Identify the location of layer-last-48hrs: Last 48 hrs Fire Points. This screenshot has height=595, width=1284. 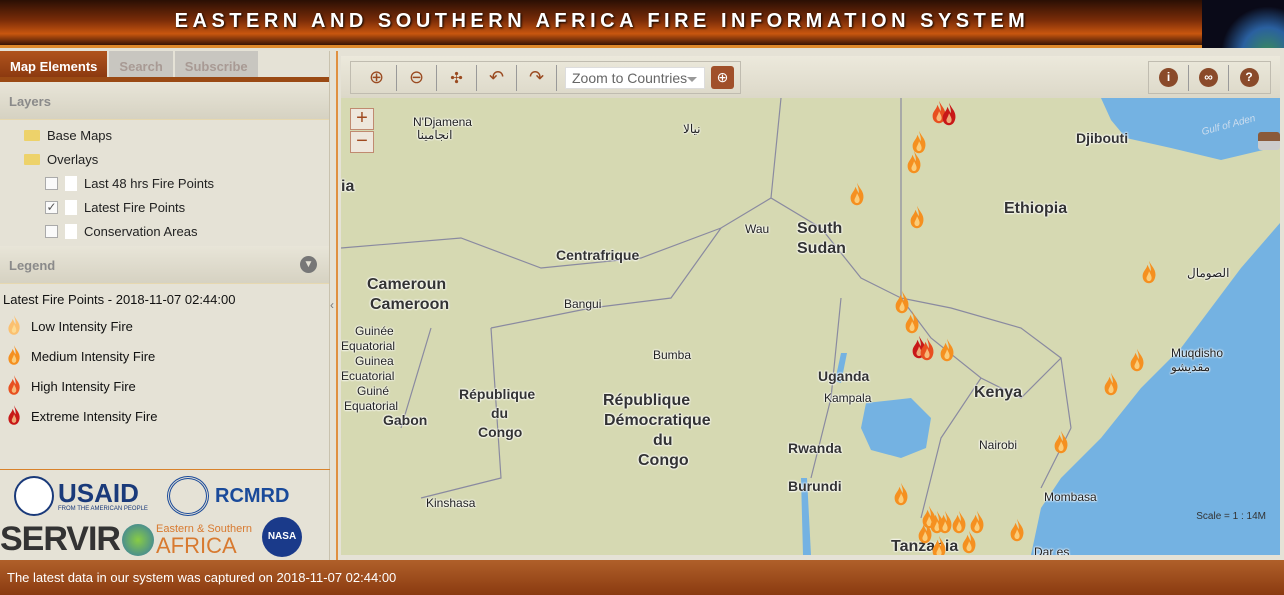
(164, 183).